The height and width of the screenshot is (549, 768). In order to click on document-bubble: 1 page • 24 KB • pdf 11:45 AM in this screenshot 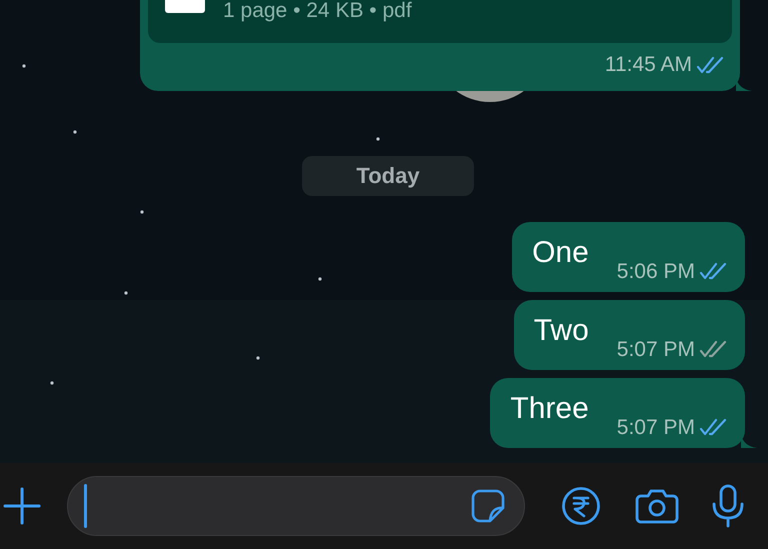, I will do `click(440, 45)`.